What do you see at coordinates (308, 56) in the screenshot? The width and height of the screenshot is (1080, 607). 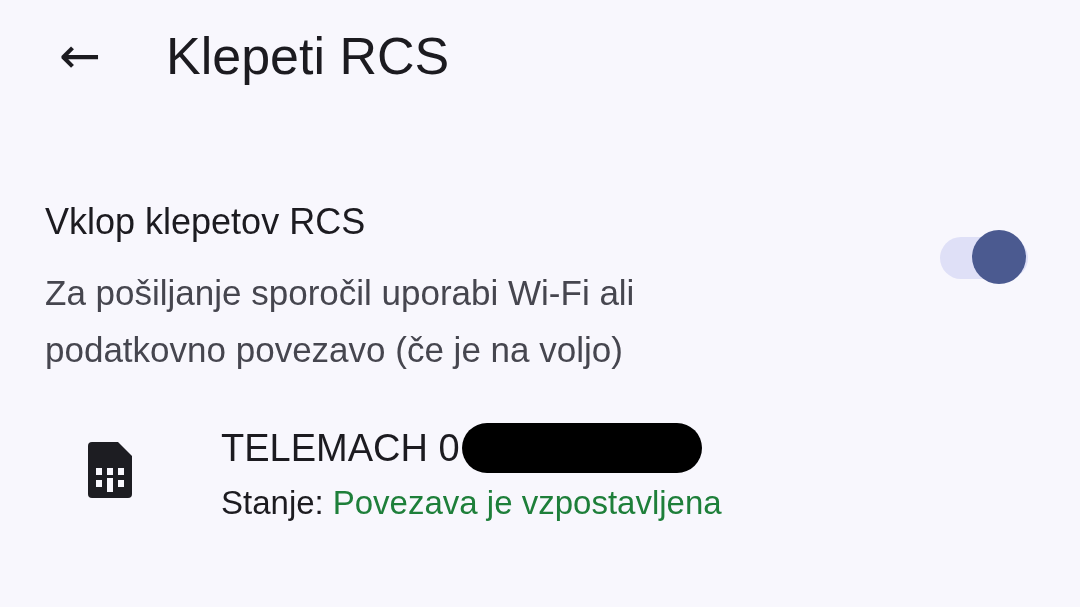 I see `screen-title: Klepeti RCS` at bounding box center [308, 56].